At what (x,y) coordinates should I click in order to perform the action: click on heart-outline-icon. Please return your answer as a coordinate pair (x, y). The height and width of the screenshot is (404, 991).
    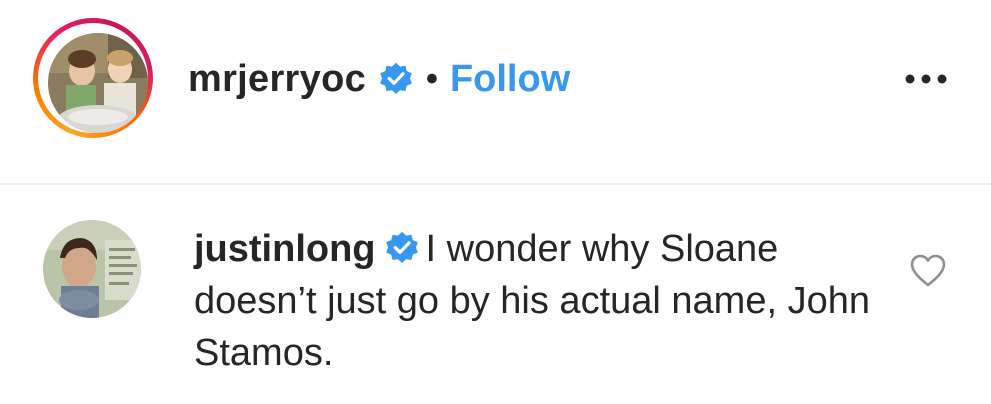
    Looking at the image, I should click on (928, 270).